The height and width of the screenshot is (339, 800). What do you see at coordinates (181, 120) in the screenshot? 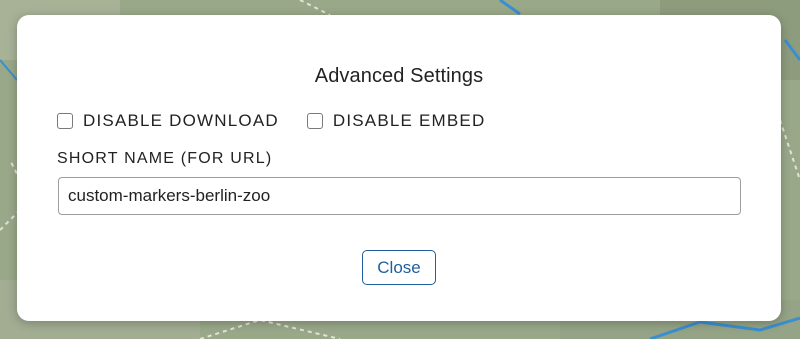
I see `disable-download-label: DISABLE DOWNLOAD` at bounding box center [181, 120].